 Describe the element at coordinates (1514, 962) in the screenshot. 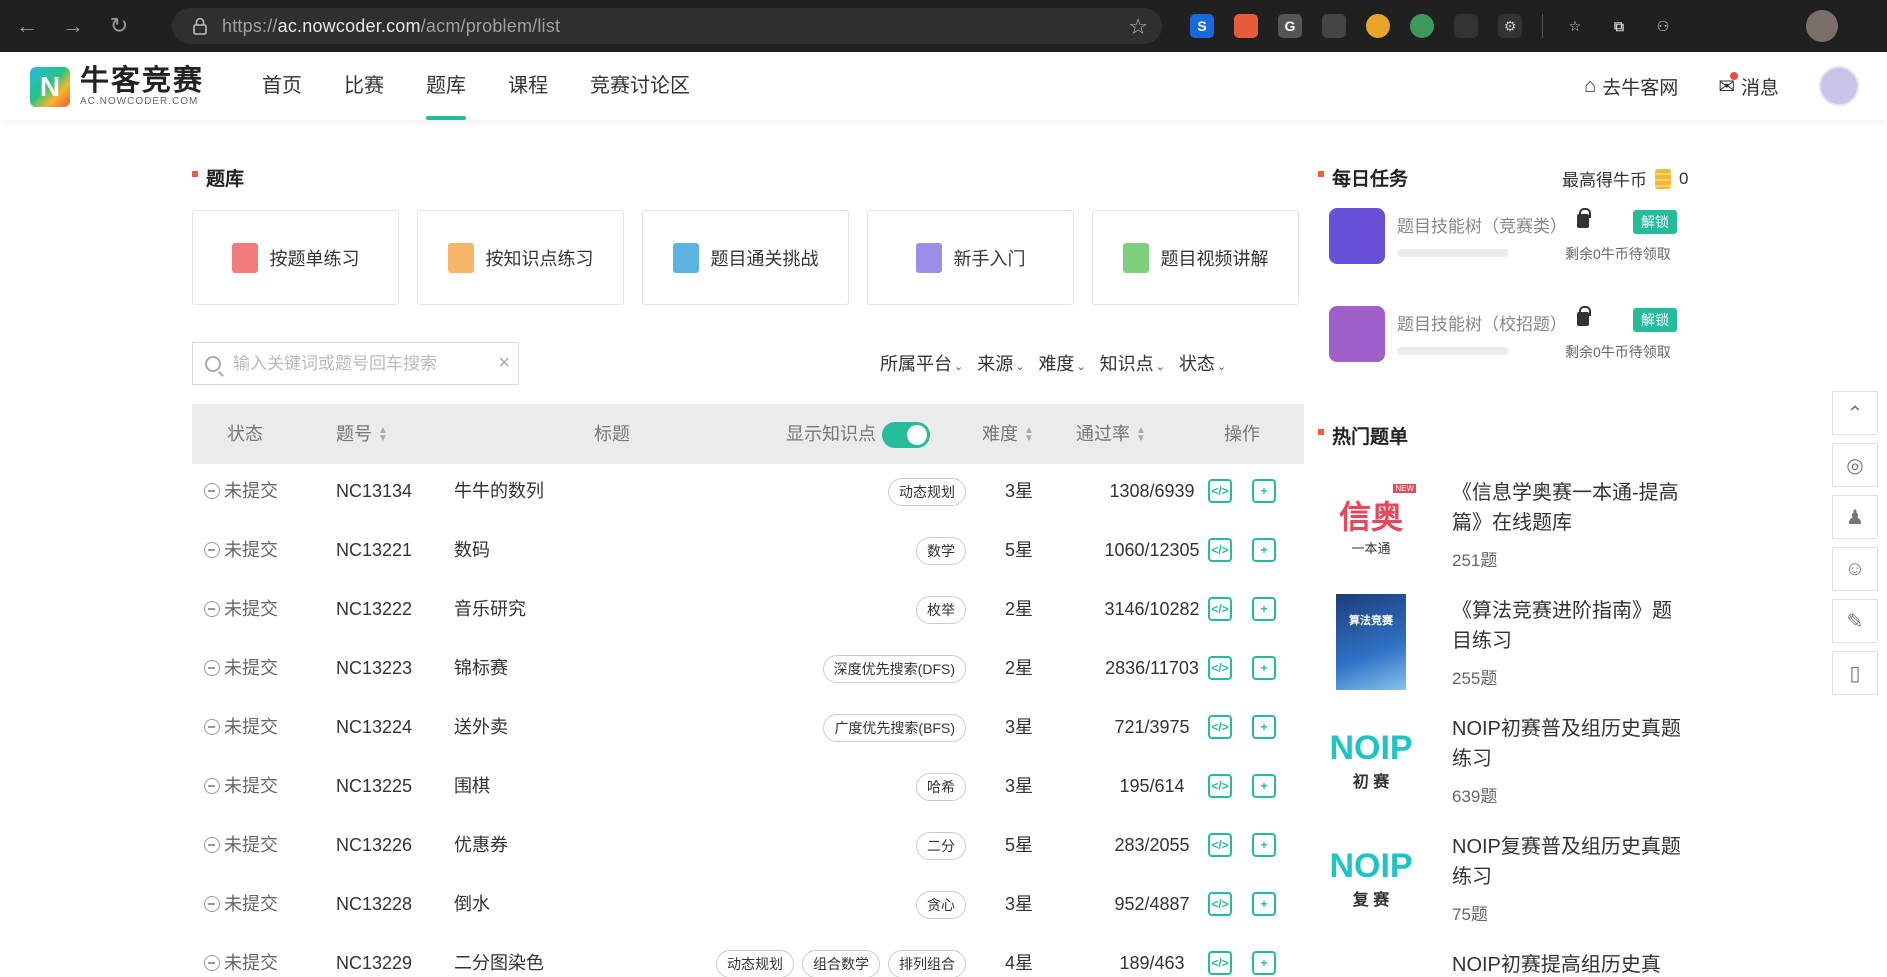

I see `hot-list-item: NOIP初赛提高组历史真` at that location.